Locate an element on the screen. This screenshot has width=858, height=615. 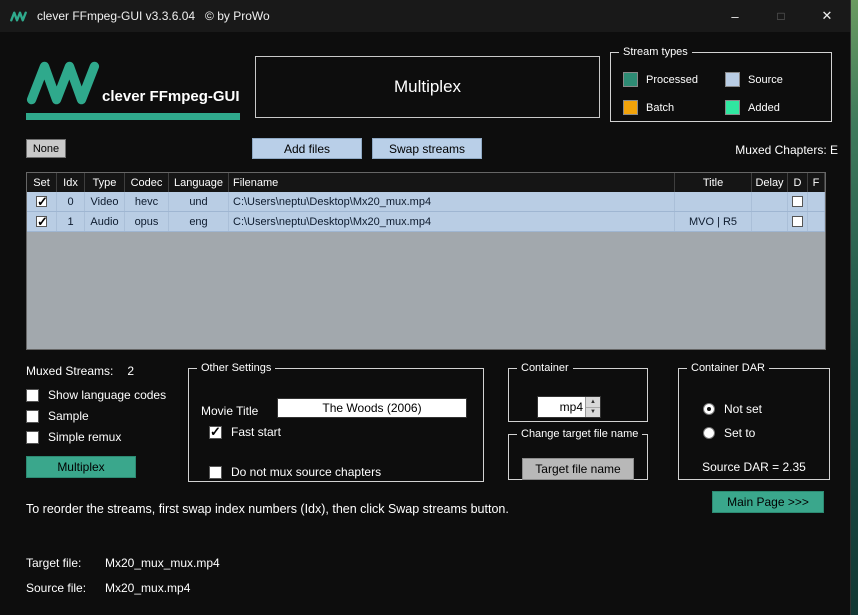
source-file-row: Source file: Mx20_mux.mp4 is located at coordinates (108, 588).